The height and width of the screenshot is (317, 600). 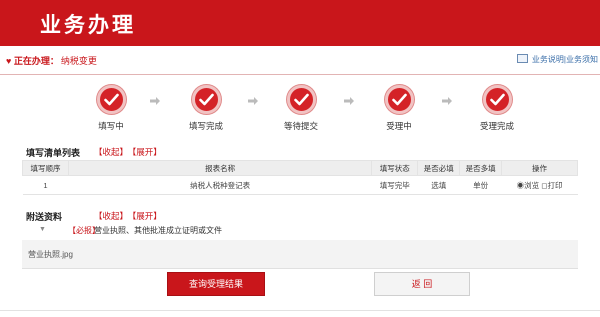 I want to click on step-label: 填写完成, so click(x=205, y=126).